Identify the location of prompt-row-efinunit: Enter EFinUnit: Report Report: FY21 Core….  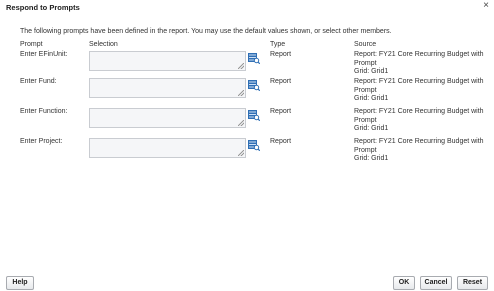
(247, 66).